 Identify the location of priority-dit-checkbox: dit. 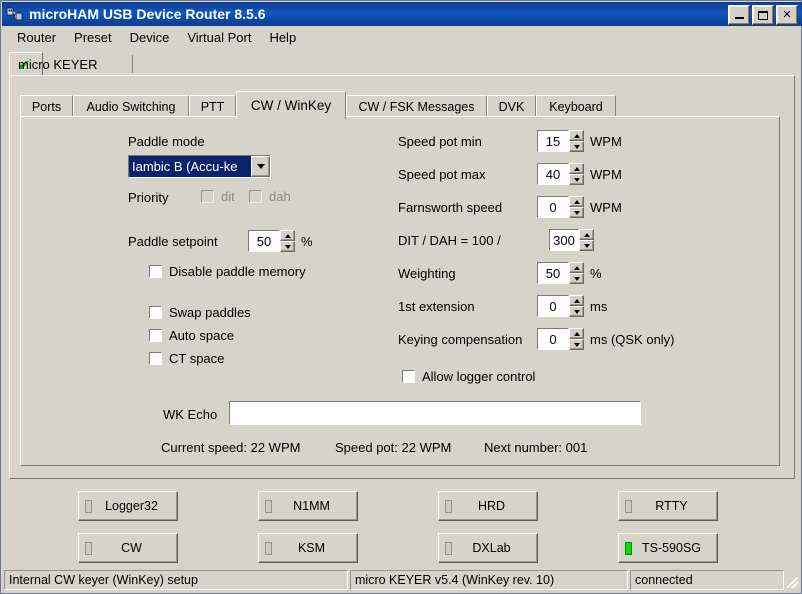
(218, 196).